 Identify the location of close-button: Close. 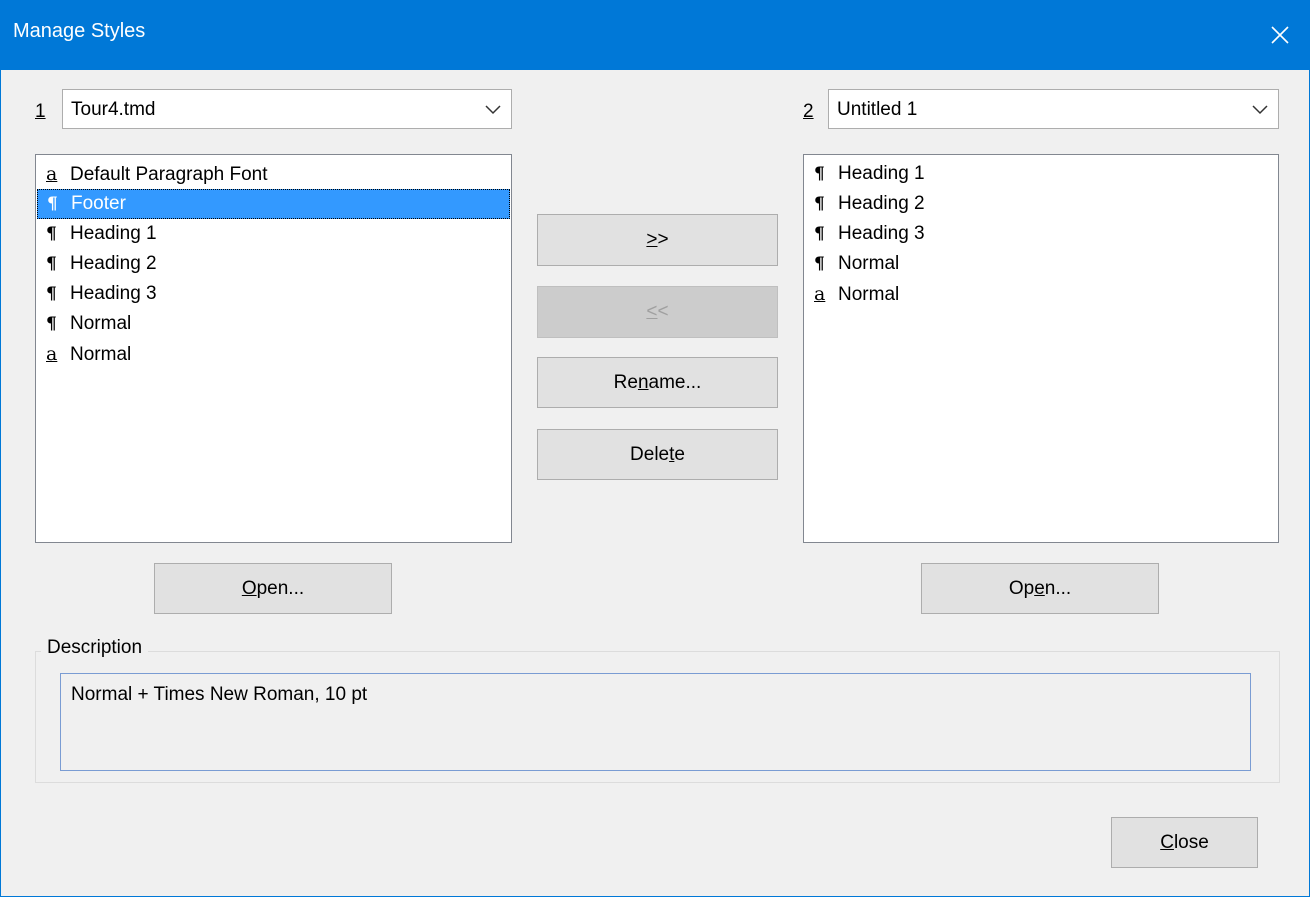
(1184, 842).